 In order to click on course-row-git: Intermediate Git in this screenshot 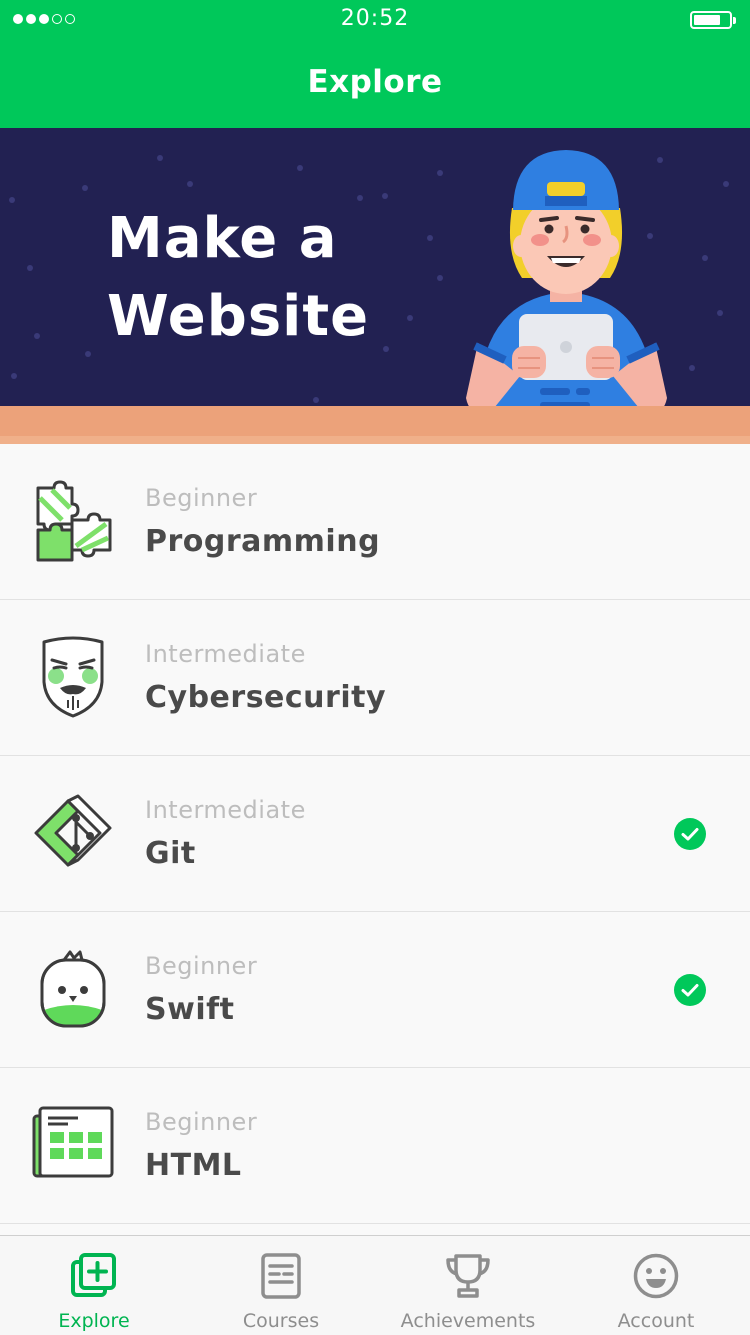, I will do `click(375, 834)`.